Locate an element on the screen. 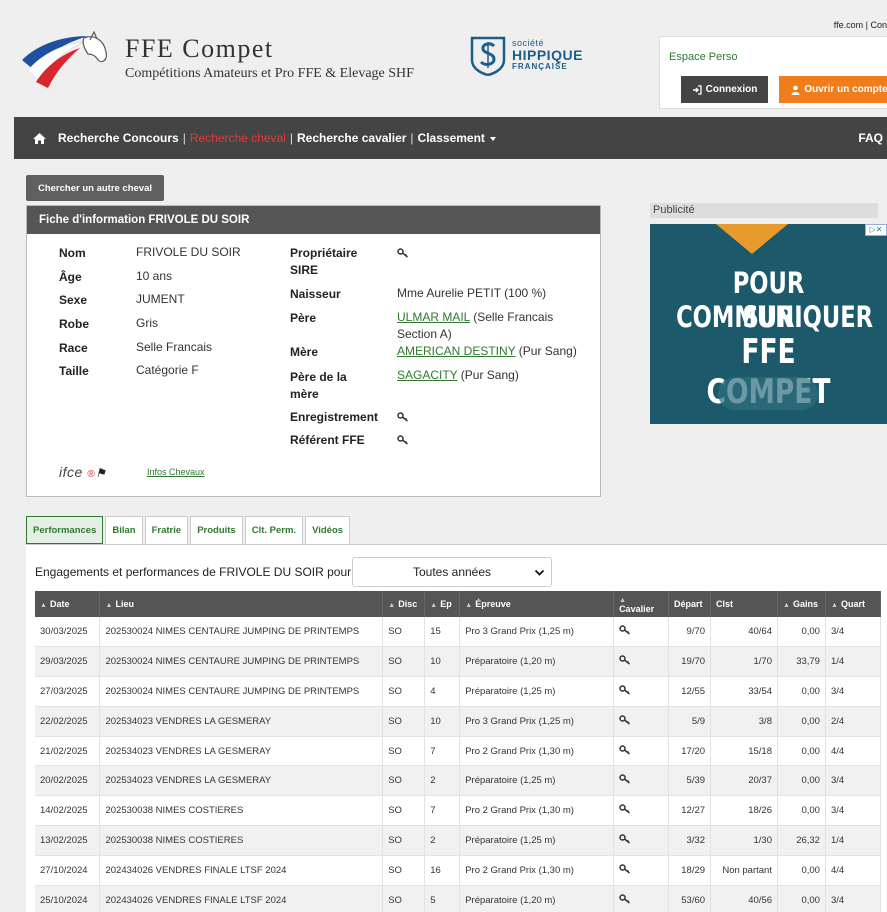 The height and width of the screenshot is (912, 887). cell-depart: 12/55 is located at coordinates (690, 691).